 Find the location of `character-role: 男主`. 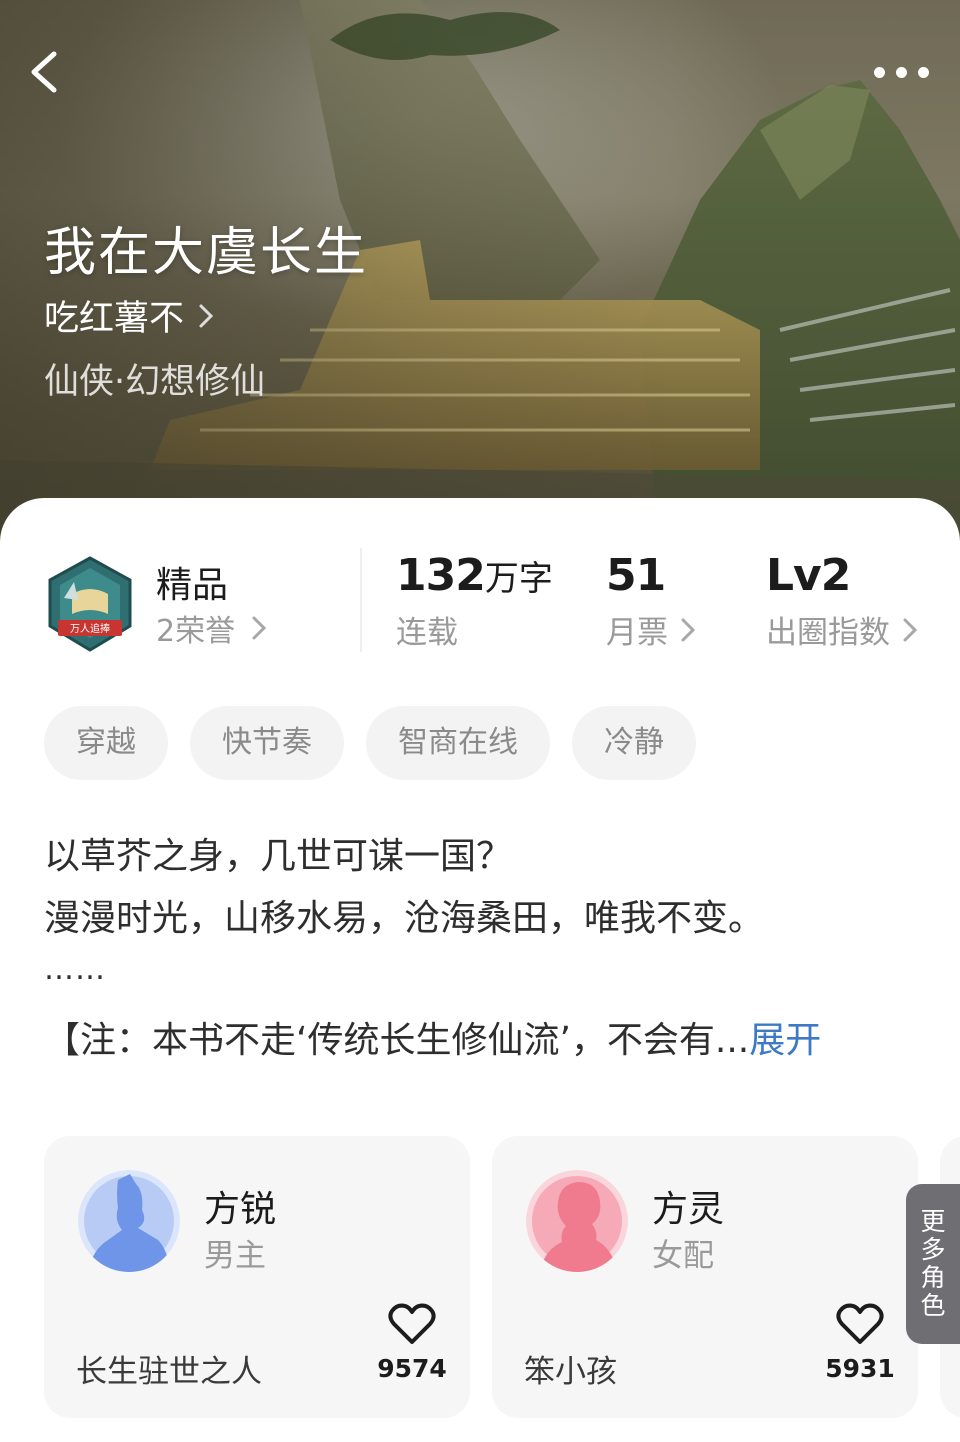

character-role: 男主 is located at coordinates (235, 1256).